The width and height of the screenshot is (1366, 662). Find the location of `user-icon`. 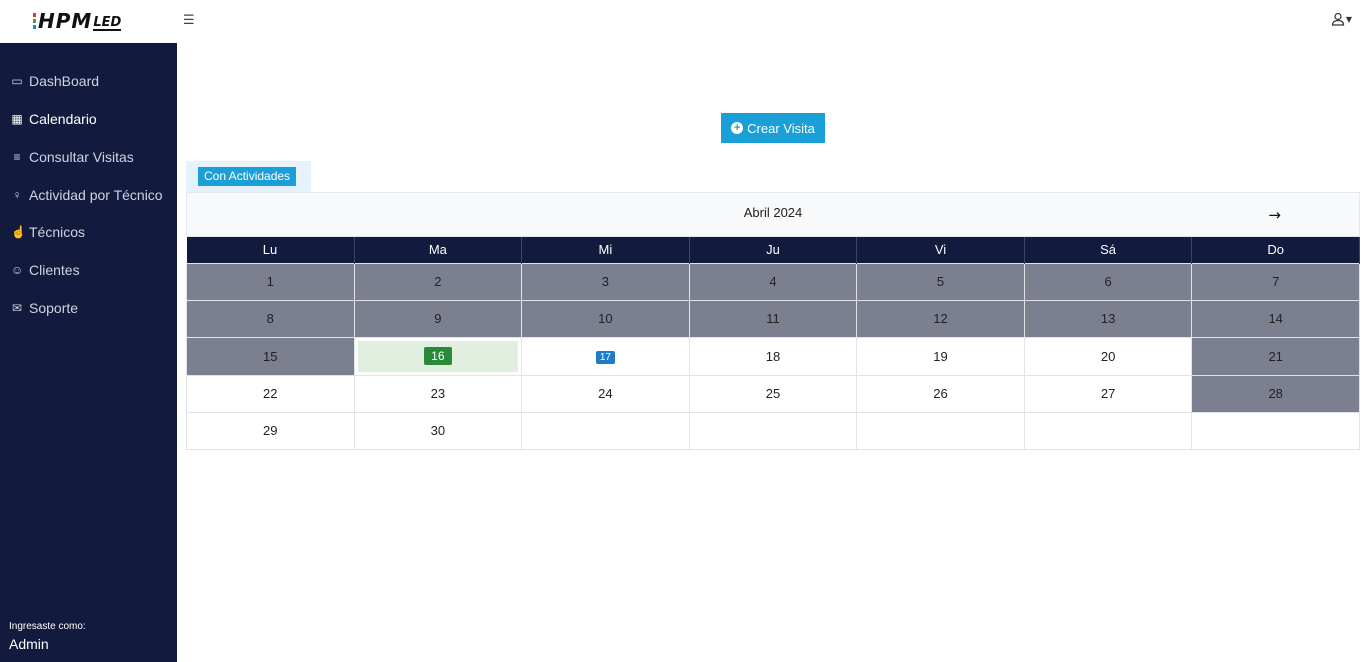

user-icon is located at coordinates (1337, 19).